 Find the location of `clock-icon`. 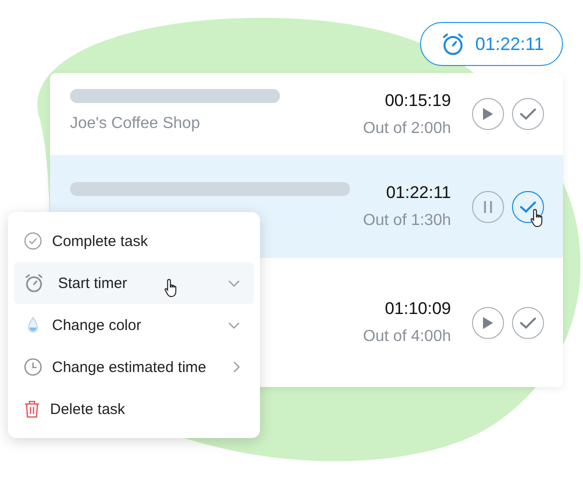

clock-icon is located at coordinates (33, 367).